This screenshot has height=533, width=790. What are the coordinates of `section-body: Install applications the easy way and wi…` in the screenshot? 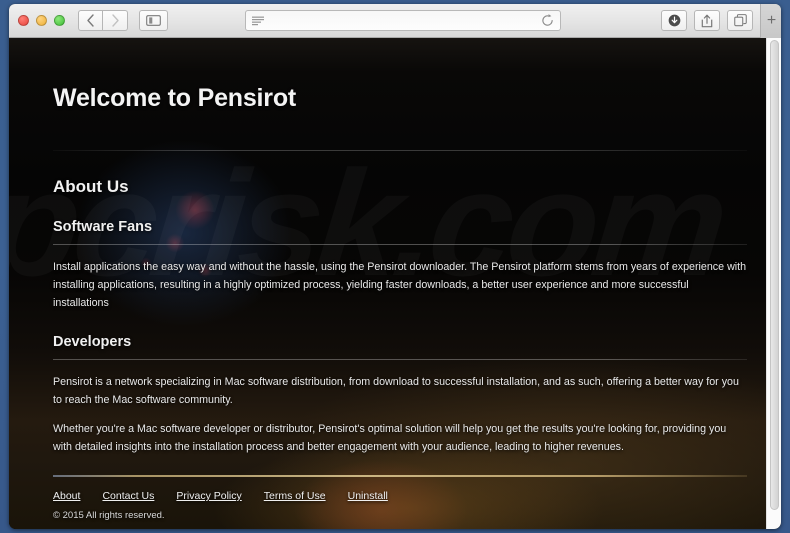 It's located at (400, 285).